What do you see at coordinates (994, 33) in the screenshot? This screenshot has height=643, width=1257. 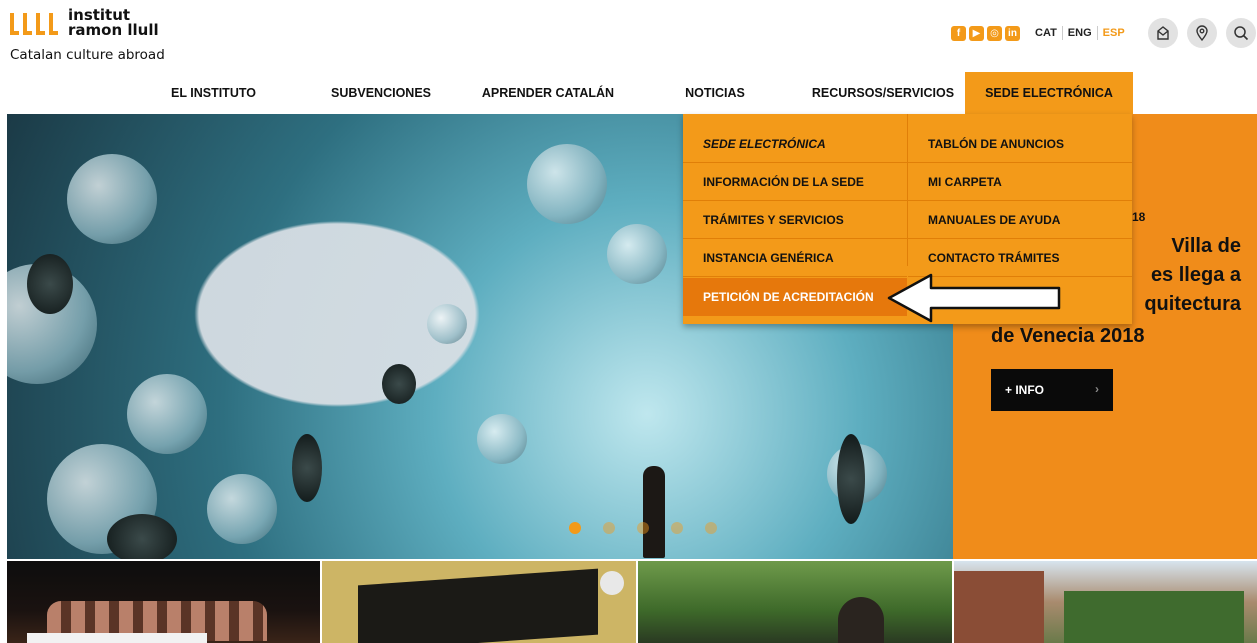 I see `instagram-icon: ◎` at bounding box center [994, 33].